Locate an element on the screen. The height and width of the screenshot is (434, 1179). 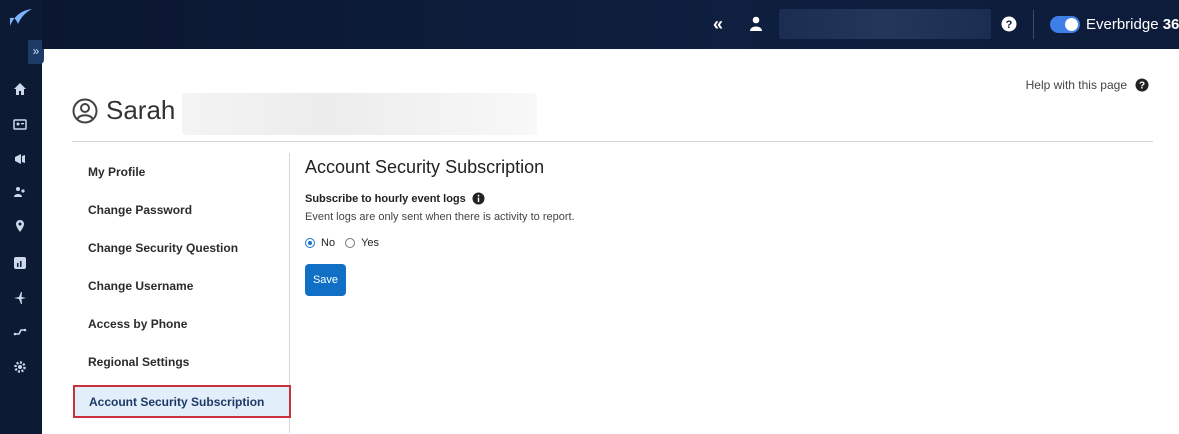
user-circle-icon is located at coordinates (85, 110).